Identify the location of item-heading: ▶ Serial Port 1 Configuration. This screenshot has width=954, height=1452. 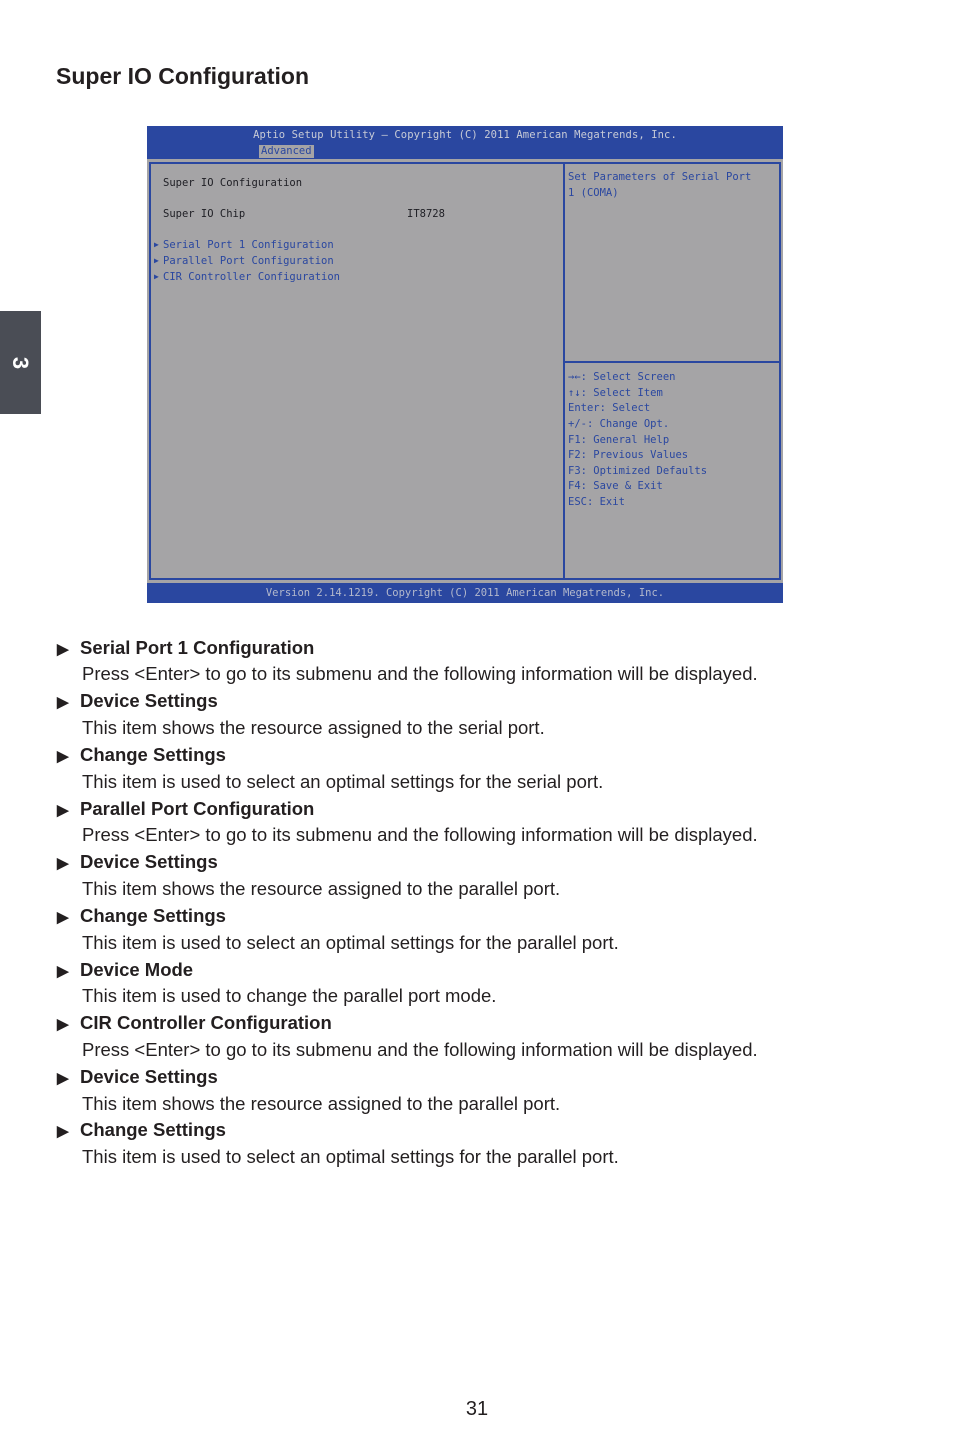
(186, 647).